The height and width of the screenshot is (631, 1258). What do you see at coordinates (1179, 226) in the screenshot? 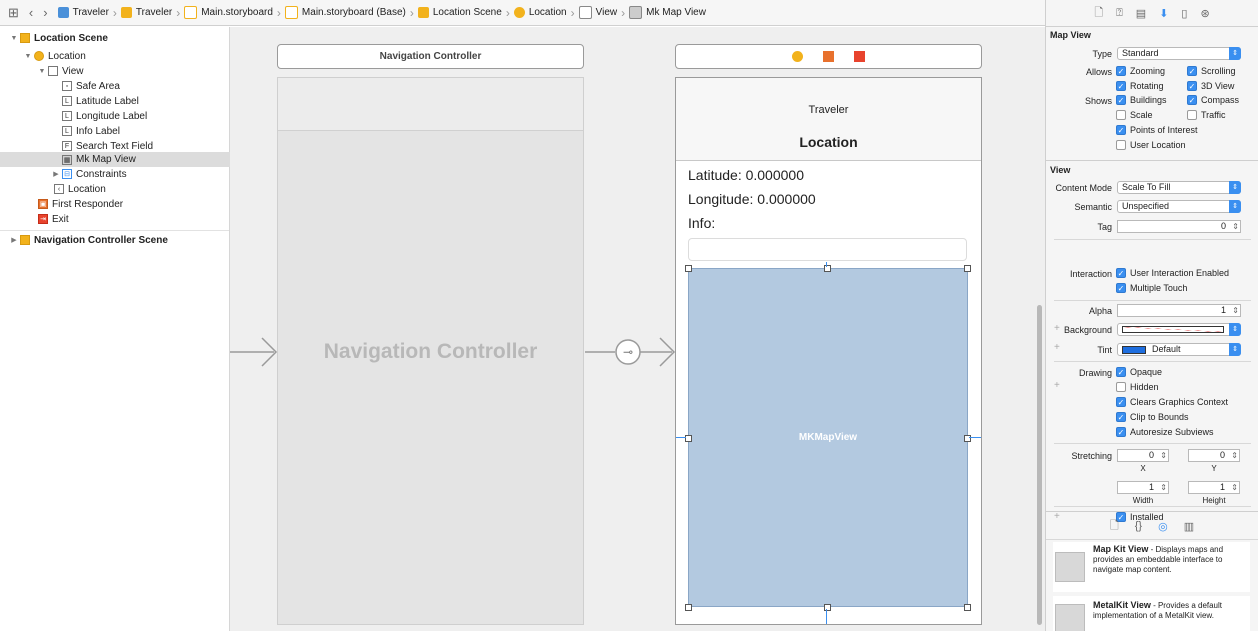
I see `tag-field: 0 ⇕` at bounding box center [1179, 226].